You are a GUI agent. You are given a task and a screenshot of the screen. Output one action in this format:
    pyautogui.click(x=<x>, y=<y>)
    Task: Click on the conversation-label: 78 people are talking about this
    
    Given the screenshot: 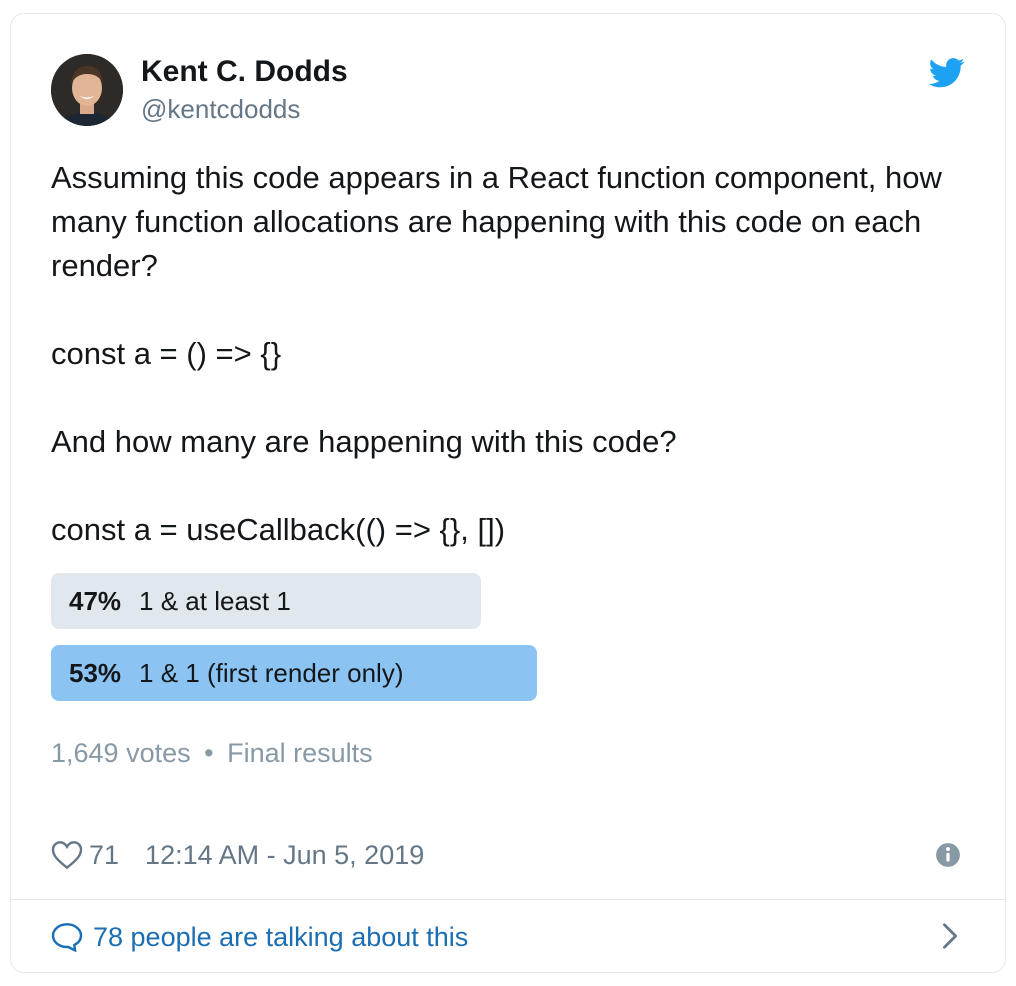 What is the action you would take?
    pyautogui.click(x=281, y=936)
    